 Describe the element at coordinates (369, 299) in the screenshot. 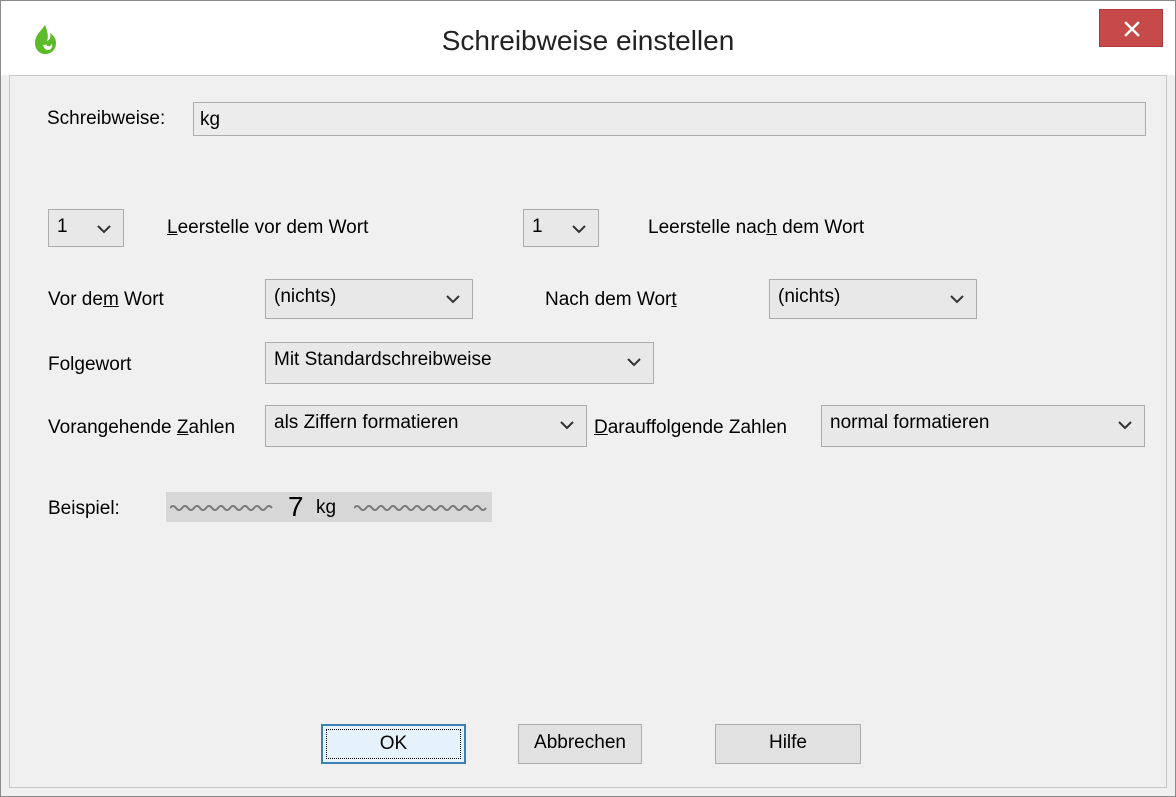

I see `before-word-dropdown: (nichts)` at that location.